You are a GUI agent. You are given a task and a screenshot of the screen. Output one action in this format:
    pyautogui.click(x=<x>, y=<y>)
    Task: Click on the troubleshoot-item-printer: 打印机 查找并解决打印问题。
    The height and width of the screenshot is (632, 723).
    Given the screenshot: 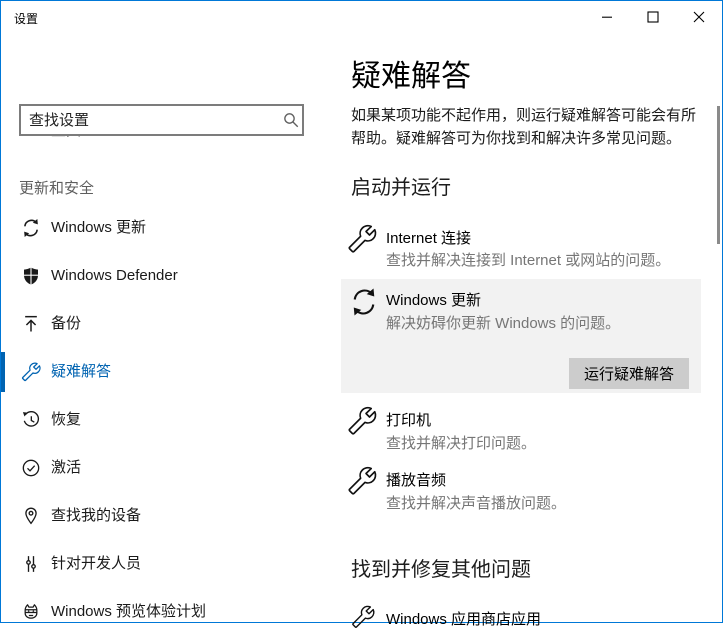 What is the action you would take?
    pyautogui.click(x=521, y=427)
    